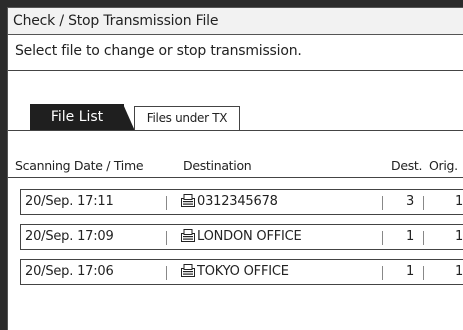 The image size is (463, 330). Describe the element at coordinates (410, 201) in the screenshot. I see `row-dest-count: 3` at that location.